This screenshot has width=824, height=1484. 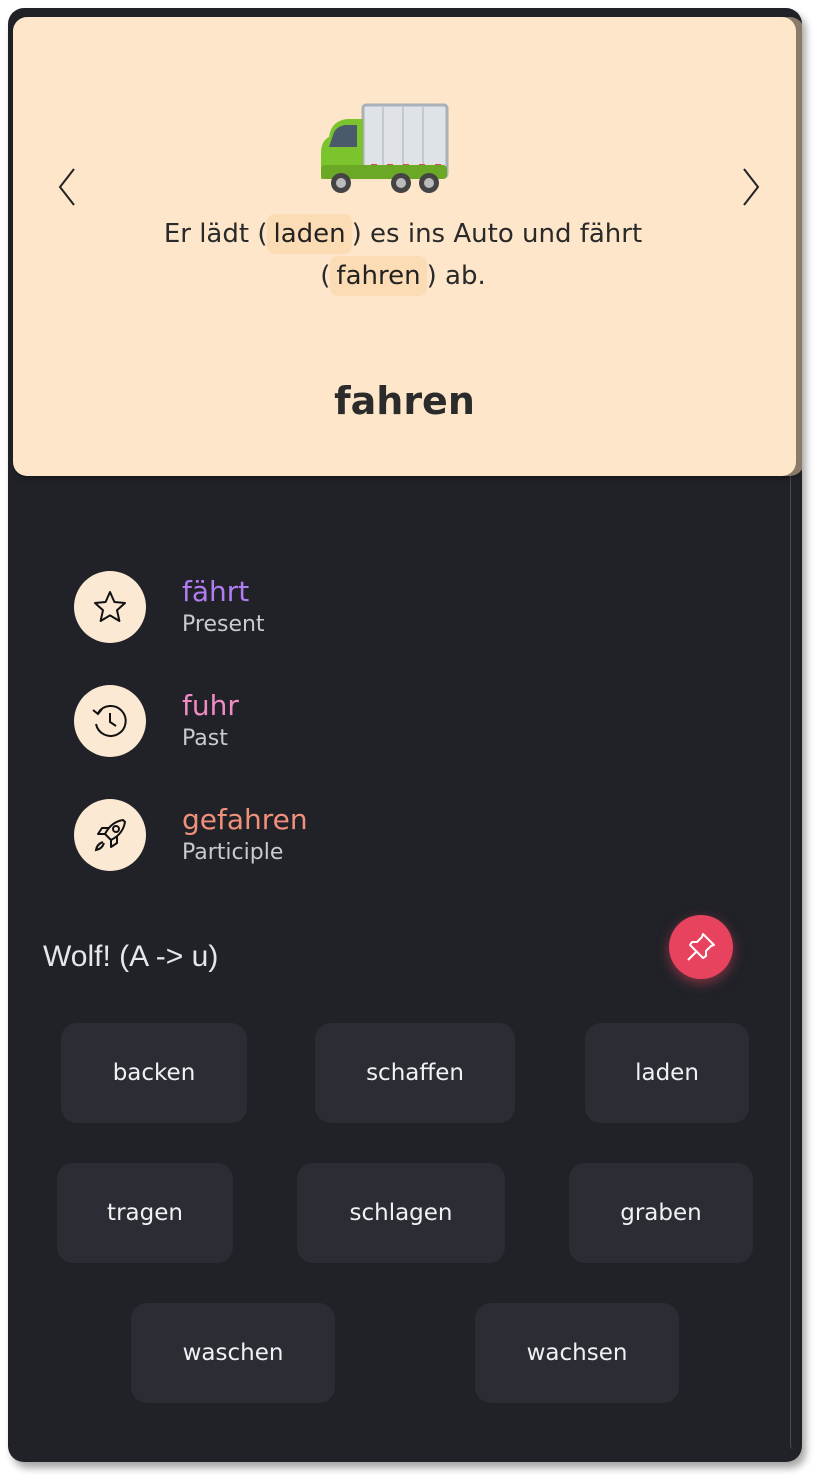 I want to click on next-card-button, so click(x=751, y=187).